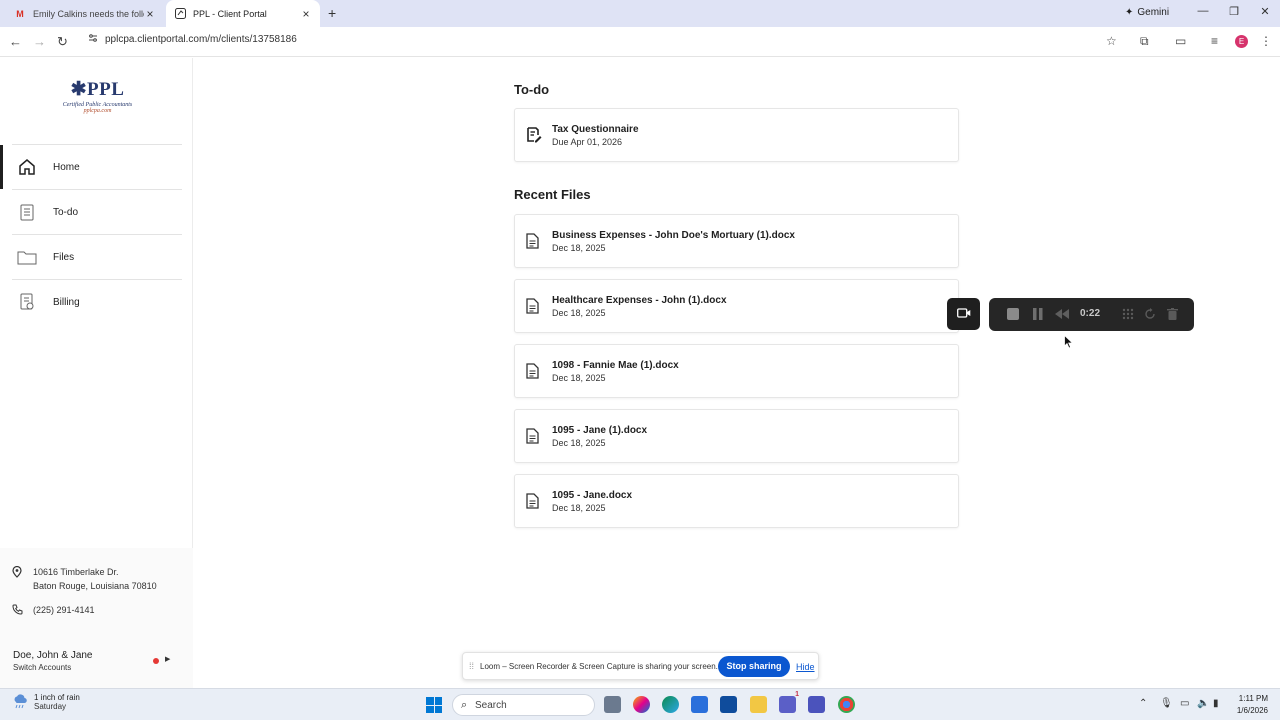 This screenshot has width=1280, height=720. I want to click on tab-client-portal: PPL - Client Portal ×, so click(243, 13).